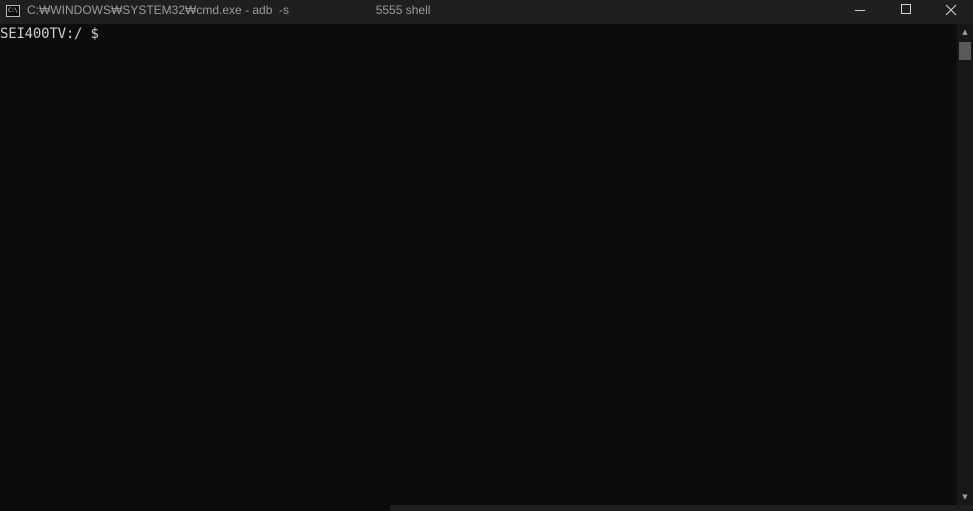 This screenshot has height=511, width=973. Describe the element at coordinates (965, 51) in the screenshot. I see `scroll-thumb` at that location.